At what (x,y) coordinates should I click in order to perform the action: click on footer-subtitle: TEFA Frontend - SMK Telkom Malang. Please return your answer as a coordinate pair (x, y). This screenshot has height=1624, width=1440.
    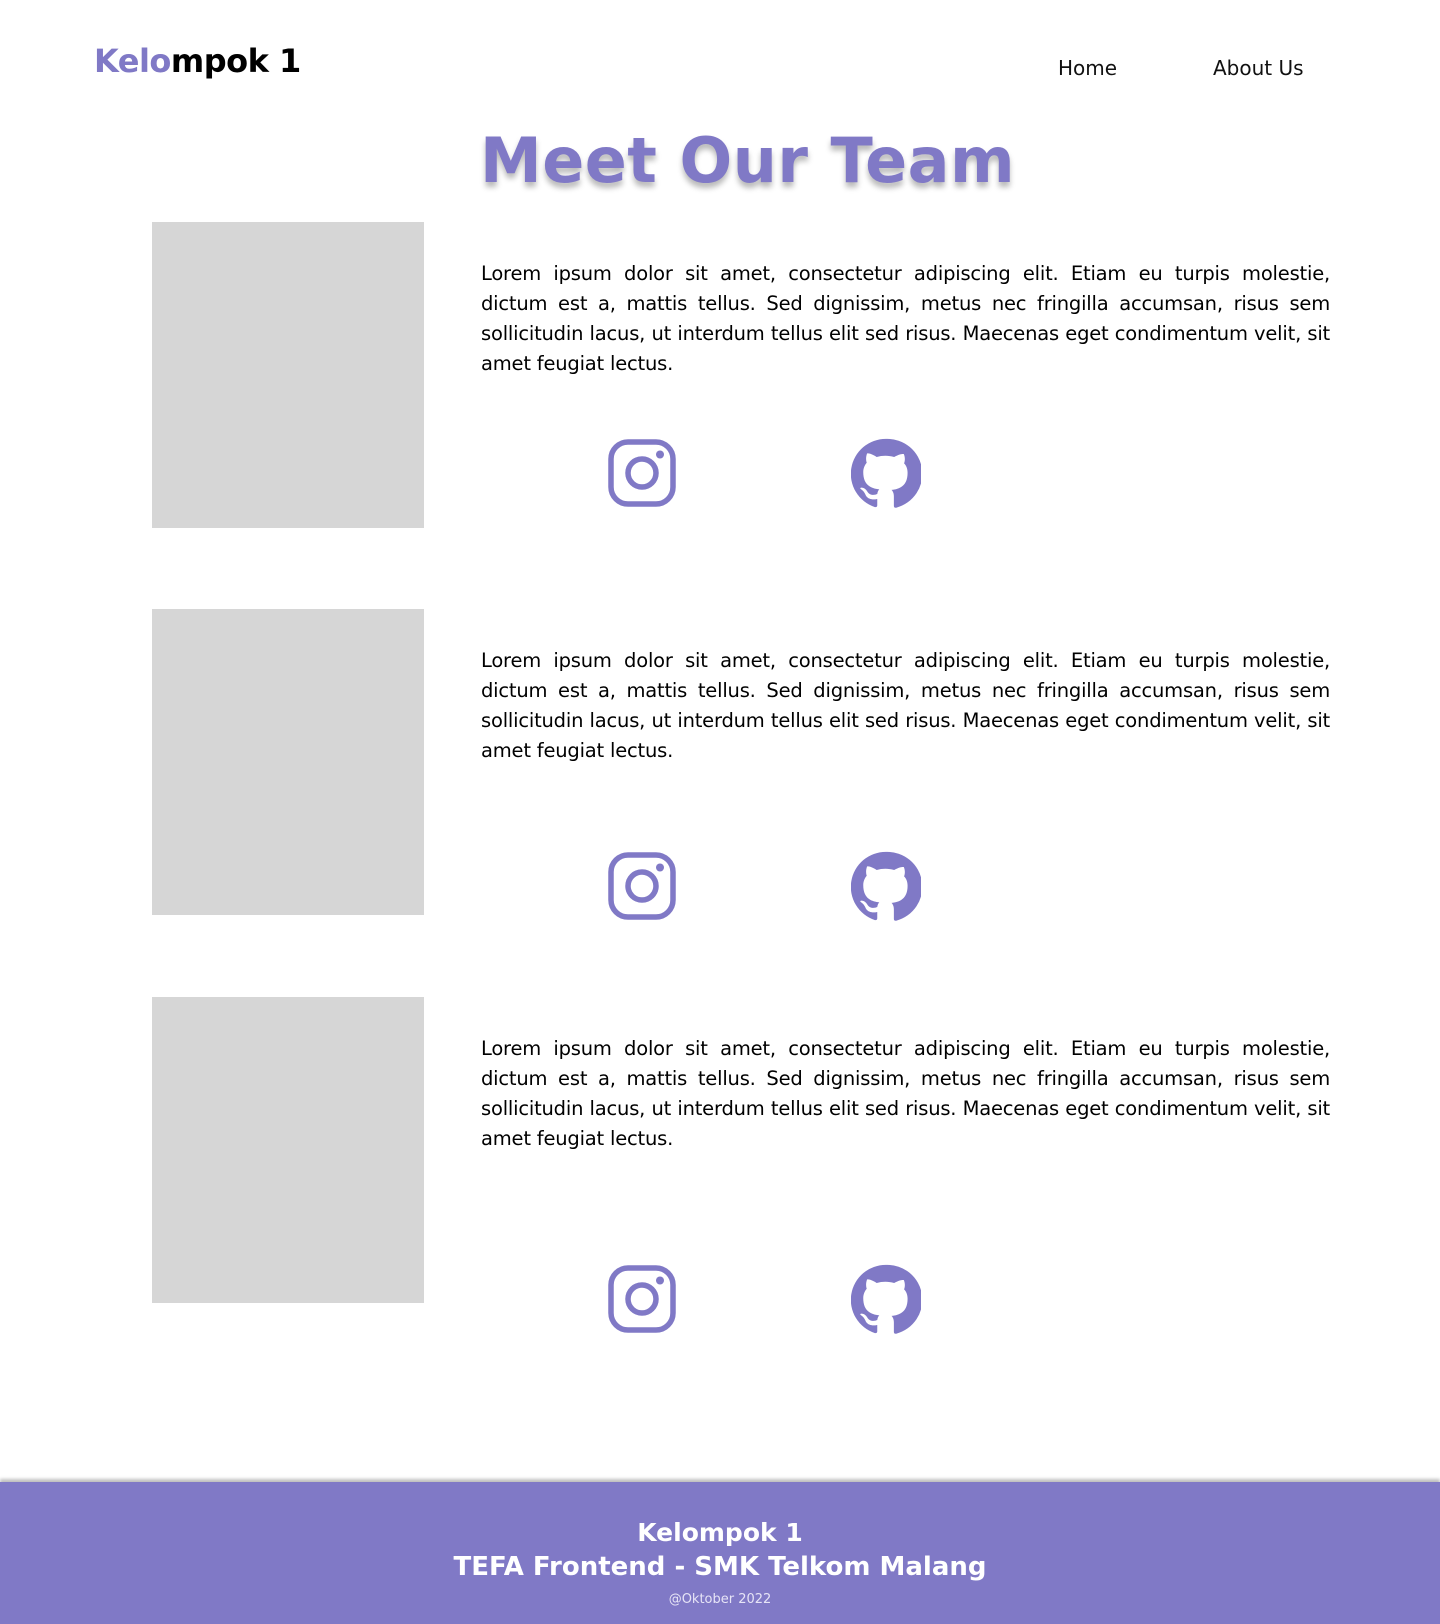
    Looking at the image, I should click on (720, 1567).